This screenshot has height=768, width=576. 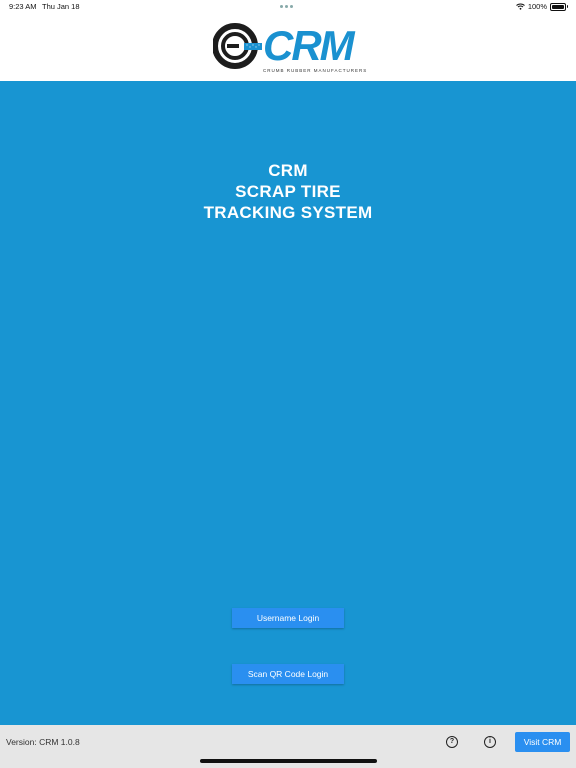 I want to click on status-date: Thu Jan 18, so click(x=61, y=6).